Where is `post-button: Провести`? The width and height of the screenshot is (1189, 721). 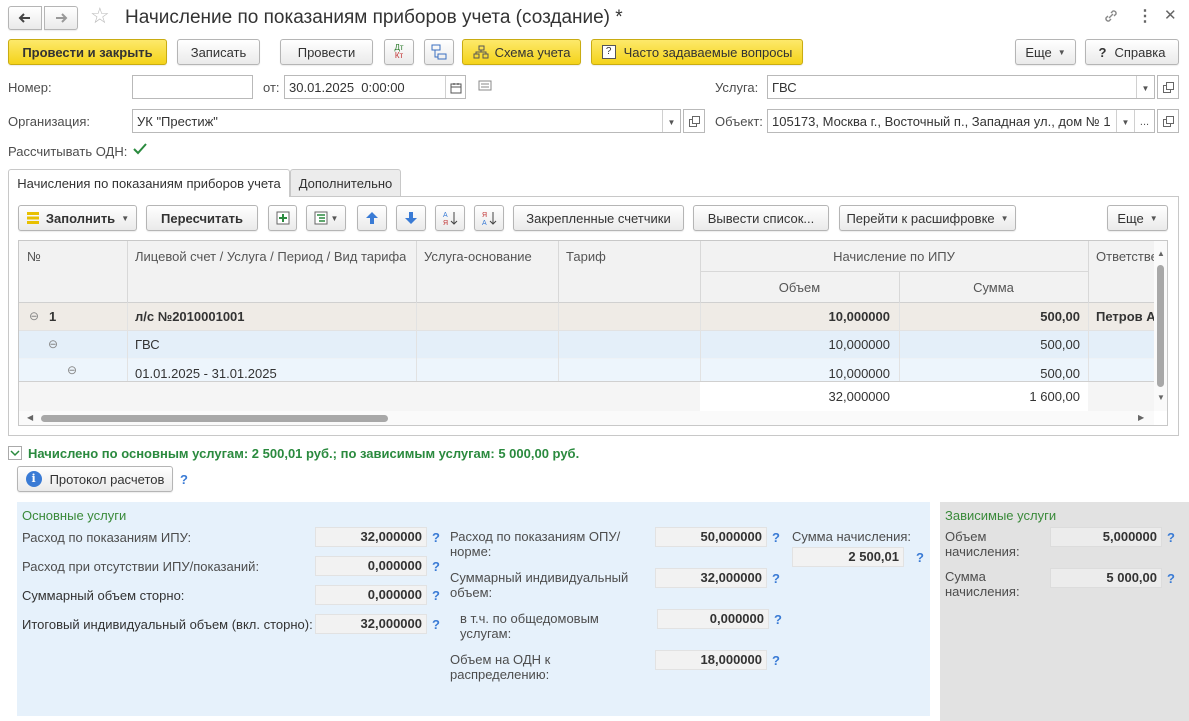
post-button: Провести is located at coordinates (326, 52).